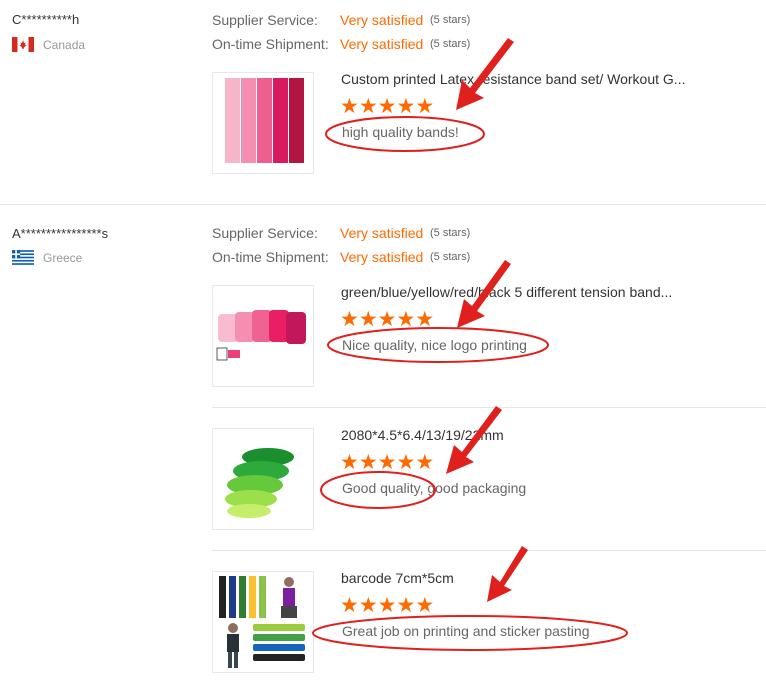 Image resolution: width=766 pixels, height=694 pixels. What do you see at coordinates (46, 19) in the screenshot?
I see `buyer-name: C**********h` at bounding box center [46, 19].